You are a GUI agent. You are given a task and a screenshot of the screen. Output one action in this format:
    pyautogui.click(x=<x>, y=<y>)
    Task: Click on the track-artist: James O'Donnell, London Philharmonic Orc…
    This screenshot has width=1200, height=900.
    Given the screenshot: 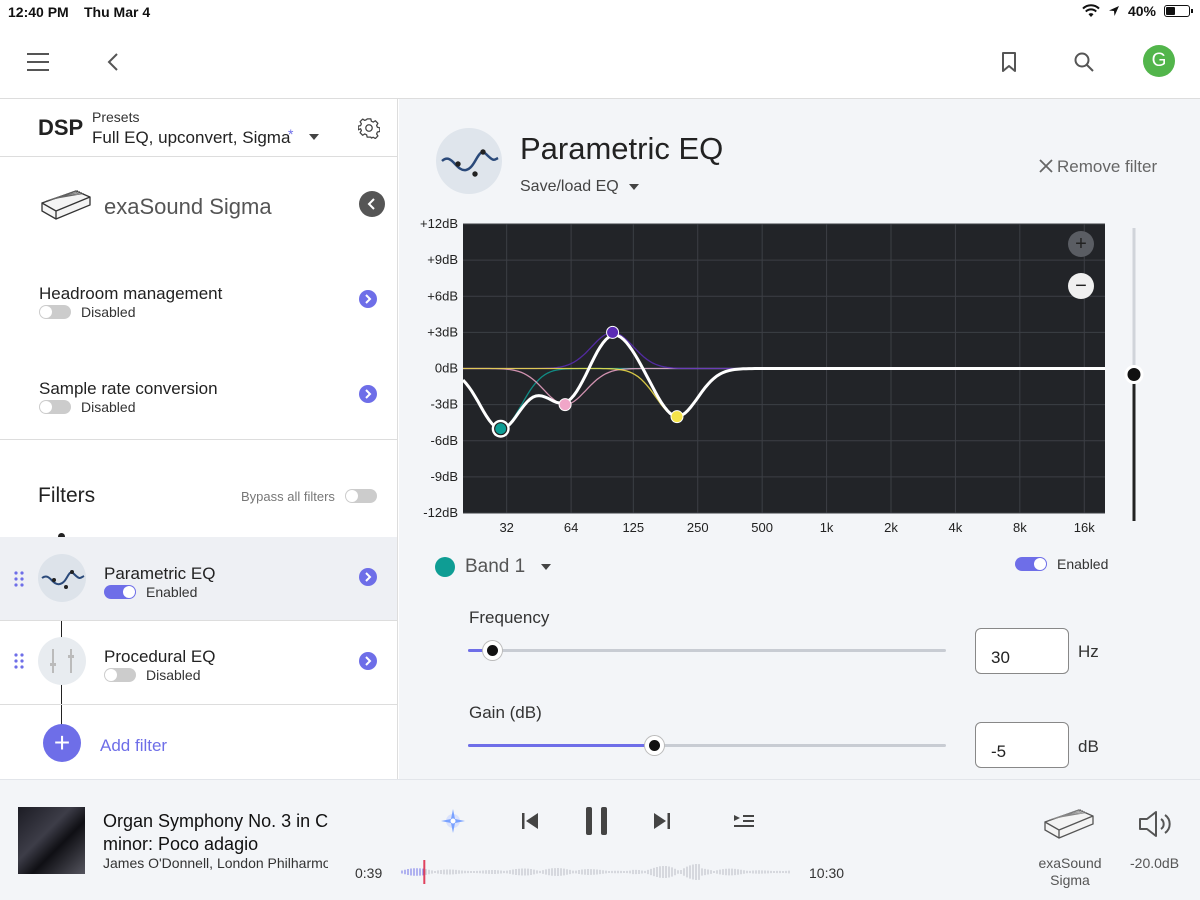 What is the action you would take?
    pyautogui.click(x=215, y=863)
    